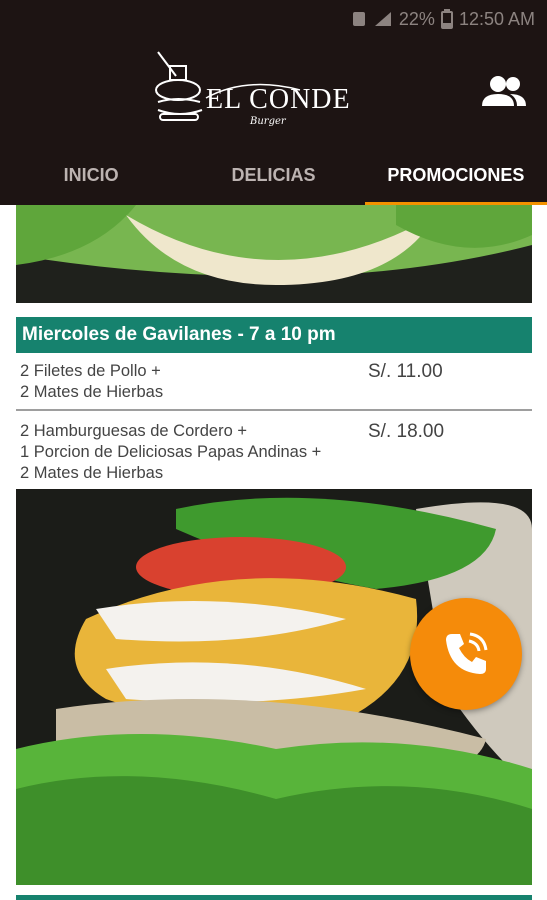 The image size is (547, 900). What do you see at coordinates (92, 381) in the screenshot?
I see `promo-item-description: 2 Filetes de Pollo + 2 Mates de Hierbas` at bounding box center [92, 381].